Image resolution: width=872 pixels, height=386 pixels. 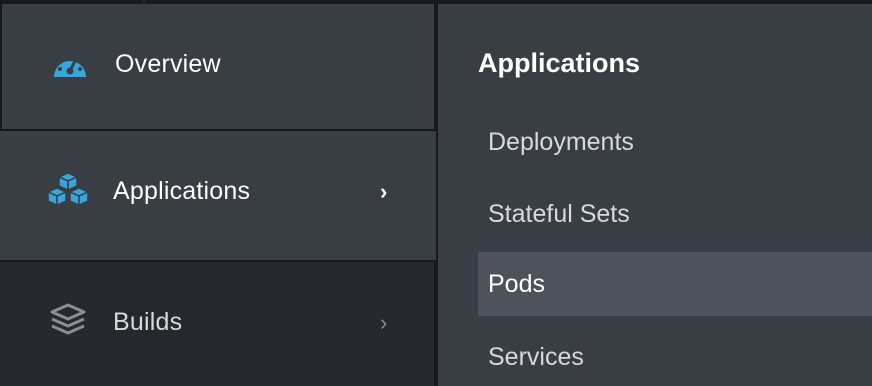 What do you see at coordinates (182, 191) in the screenshot?
I see `nav-item-label: Applications` at bounding box center [182, 191].